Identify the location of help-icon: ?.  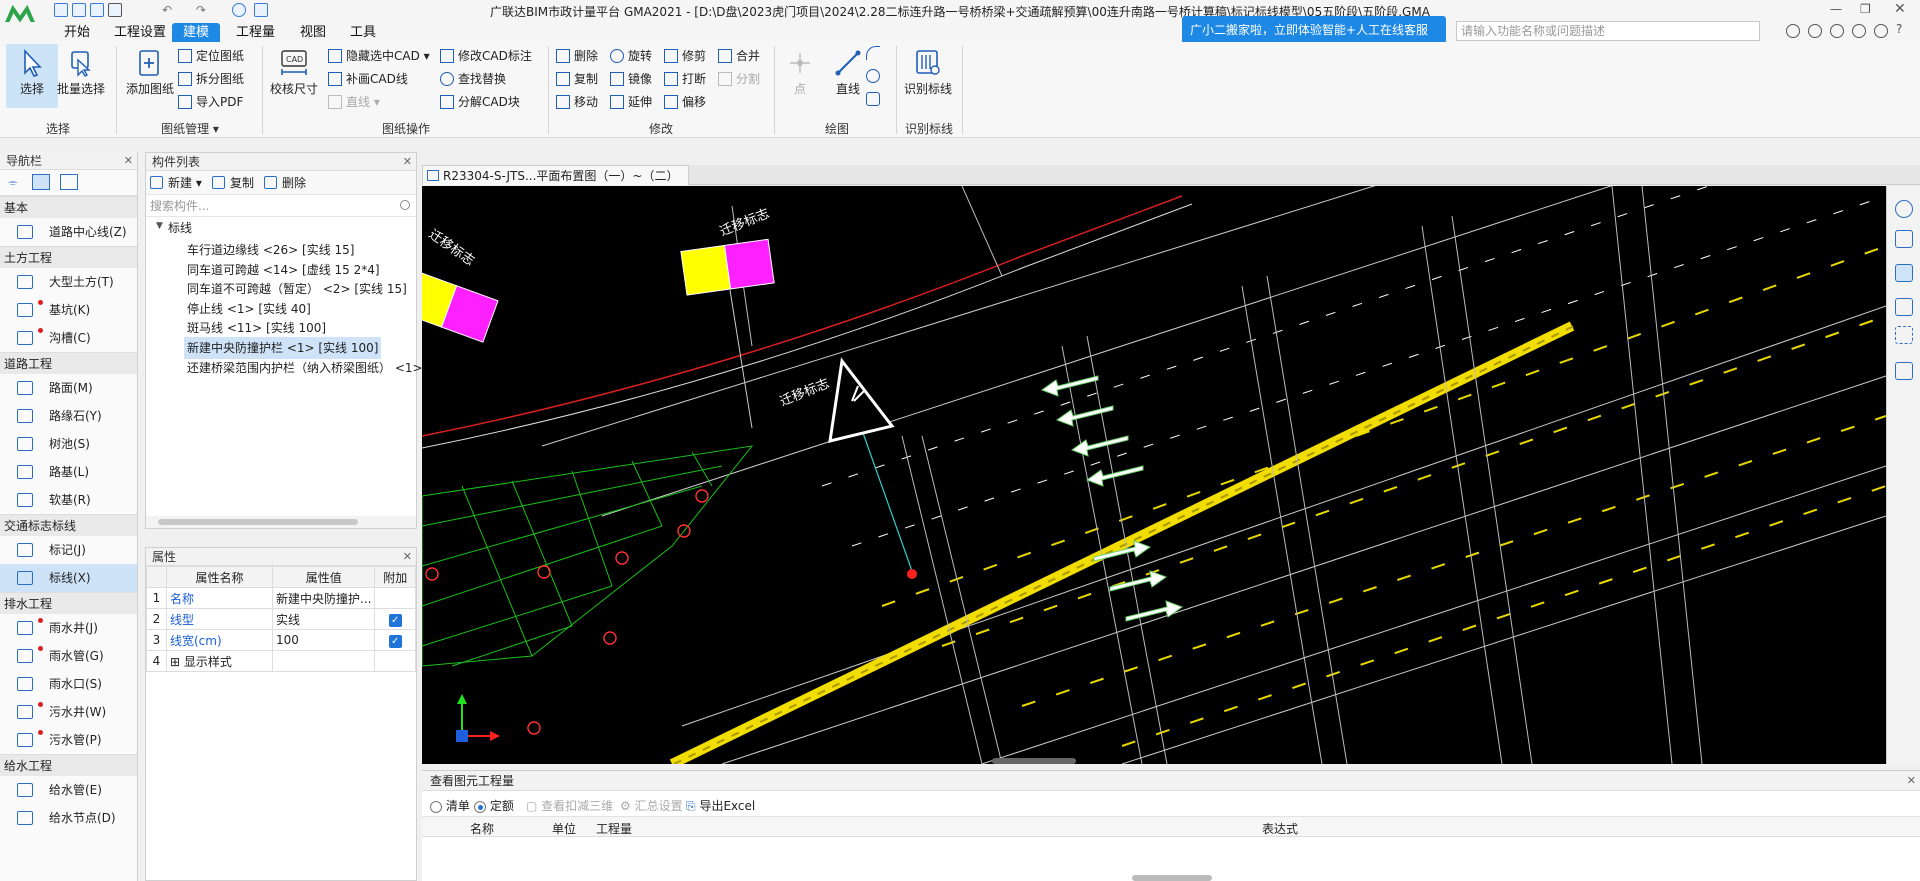
(1899, 29).